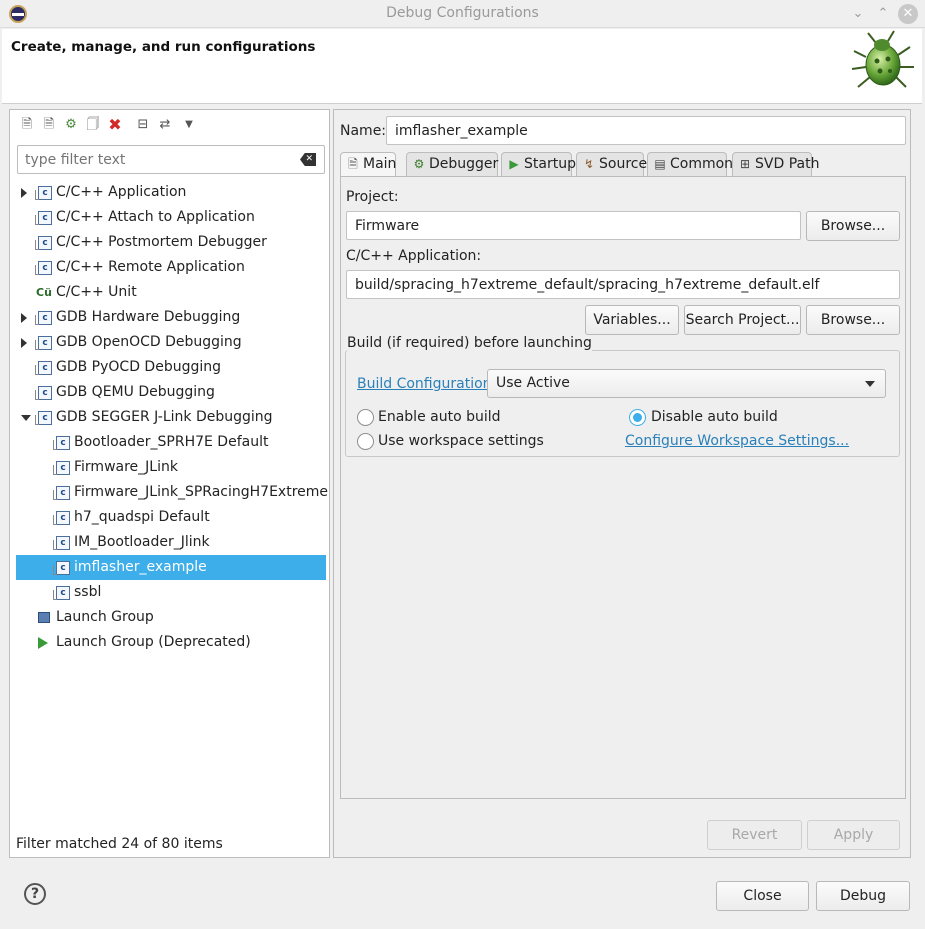 This screenshot has height=929, width=925. I want to click on clear-filter-icon: ✕, so click(308, 159).